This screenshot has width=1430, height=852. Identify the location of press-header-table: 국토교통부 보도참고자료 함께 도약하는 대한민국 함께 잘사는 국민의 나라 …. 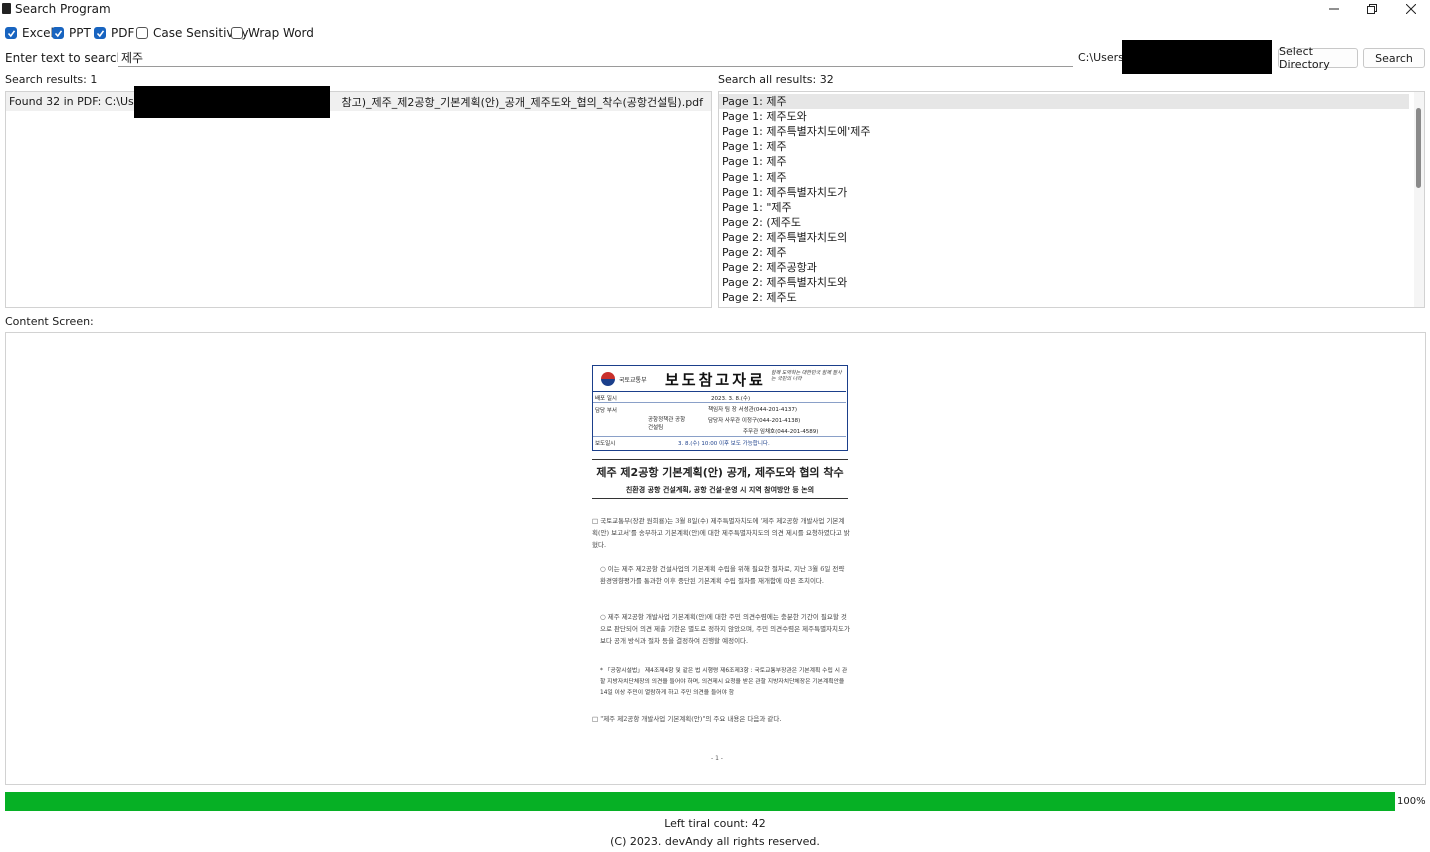
(720, 408).